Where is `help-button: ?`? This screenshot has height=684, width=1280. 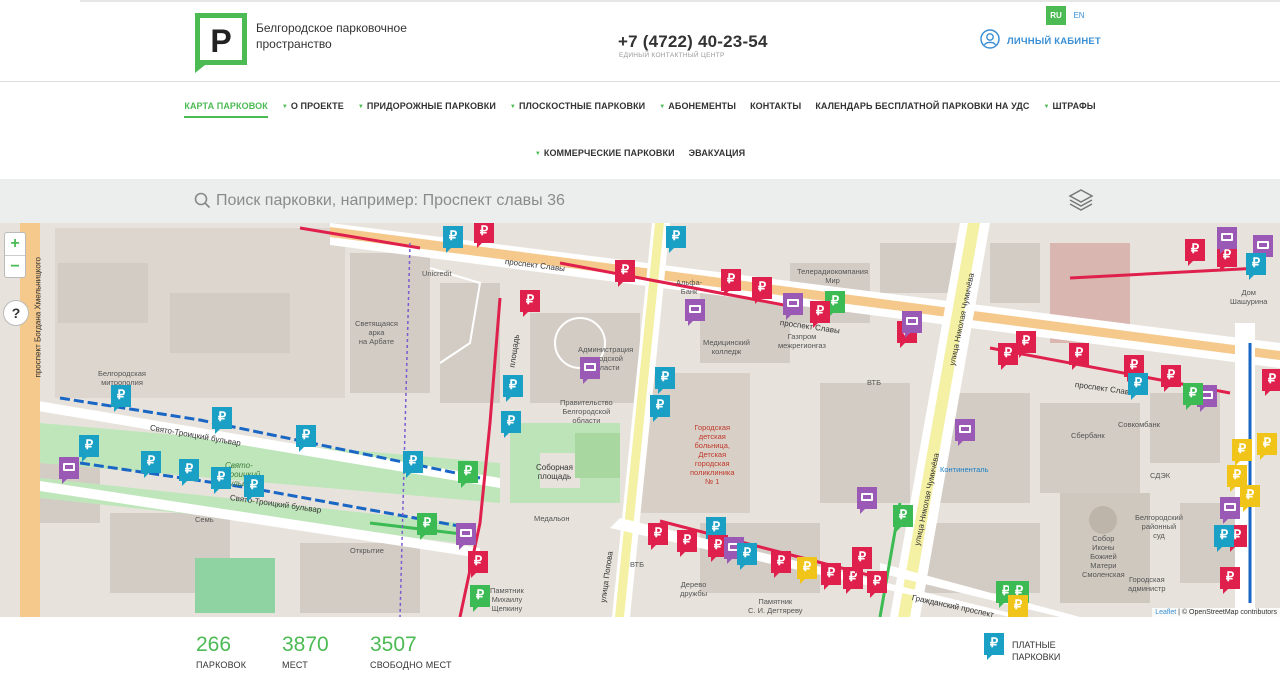
help-button: ? is located at coordinates (16, 313).